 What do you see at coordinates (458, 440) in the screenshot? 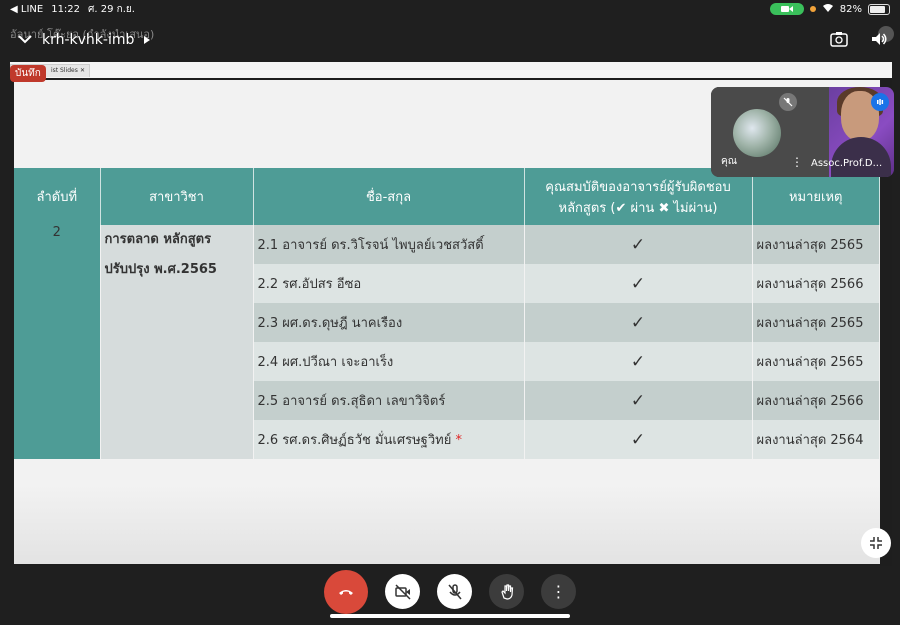
I see `asterisk-mark: *` at bounding box center [458, 440].